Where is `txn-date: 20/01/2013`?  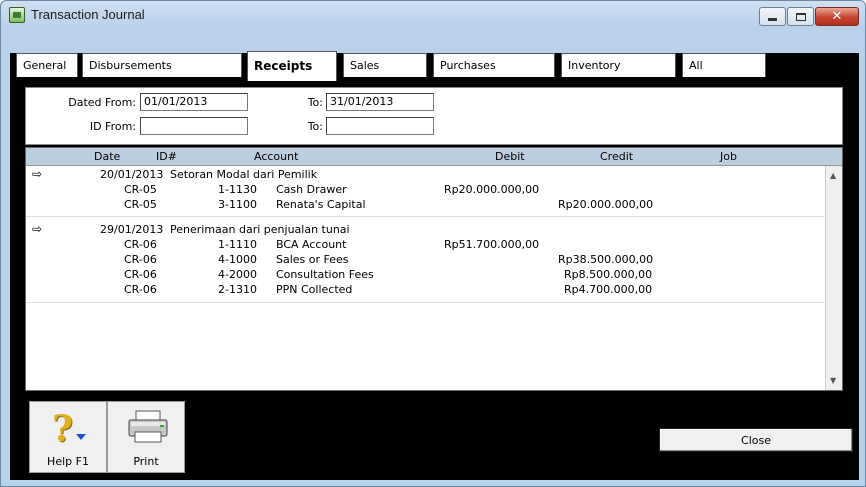
txn-date: 20/01/2013 is located at coordinates (132, 174).